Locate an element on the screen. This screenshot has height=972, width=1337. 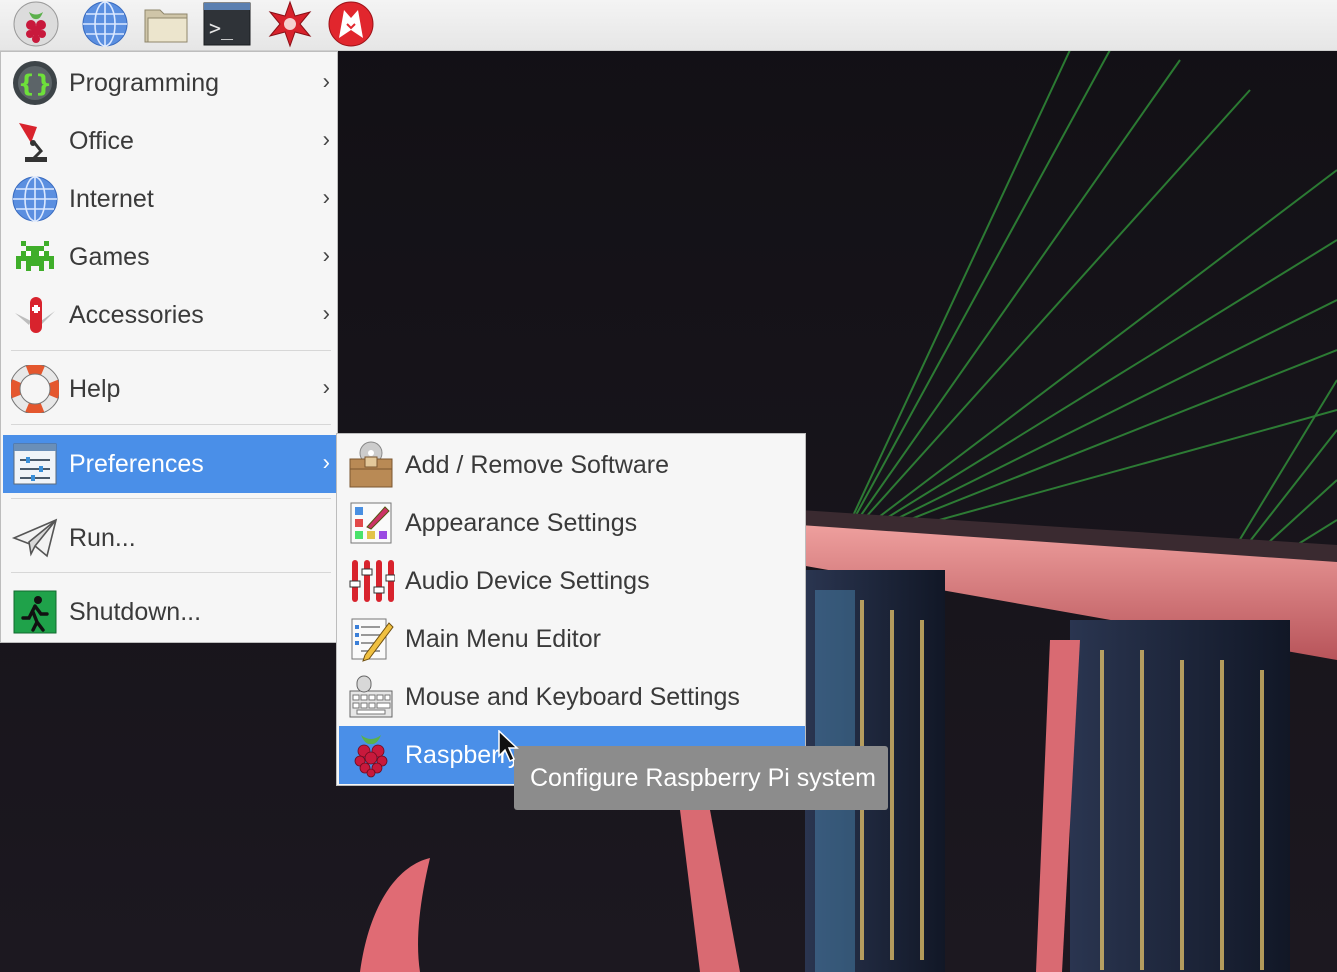
submenu-item-appearance-settings: Appearance Settings is located at coordinates (572, 523).